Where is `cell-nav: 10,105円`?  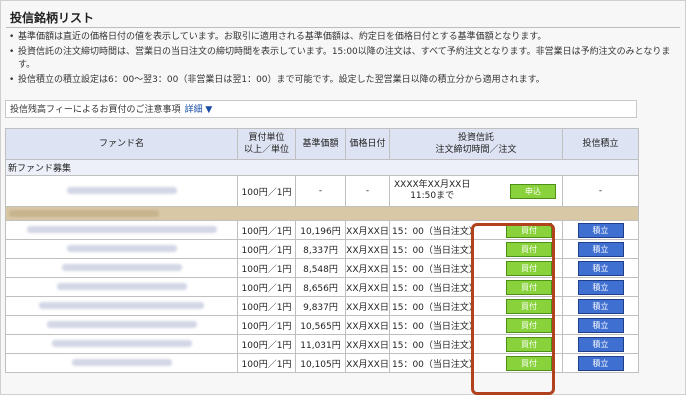
cell-nav: 10,105円 is located at coordinates (320, 363).